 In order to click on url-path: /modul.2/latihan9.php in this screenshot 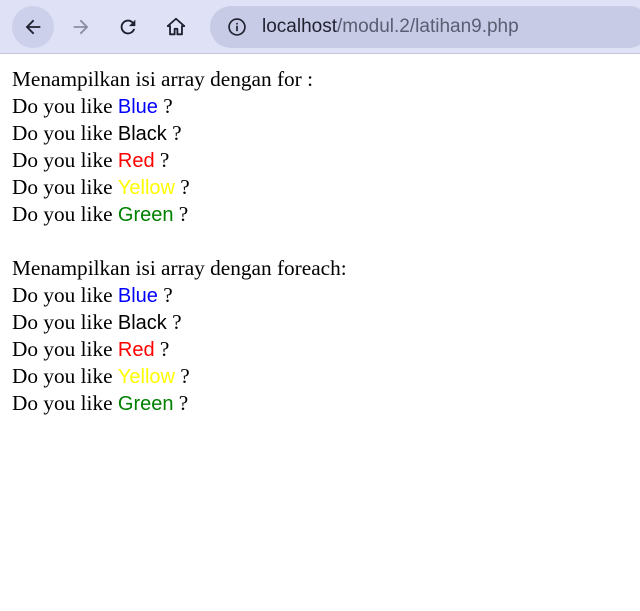, I will do `click(428, 26)`.